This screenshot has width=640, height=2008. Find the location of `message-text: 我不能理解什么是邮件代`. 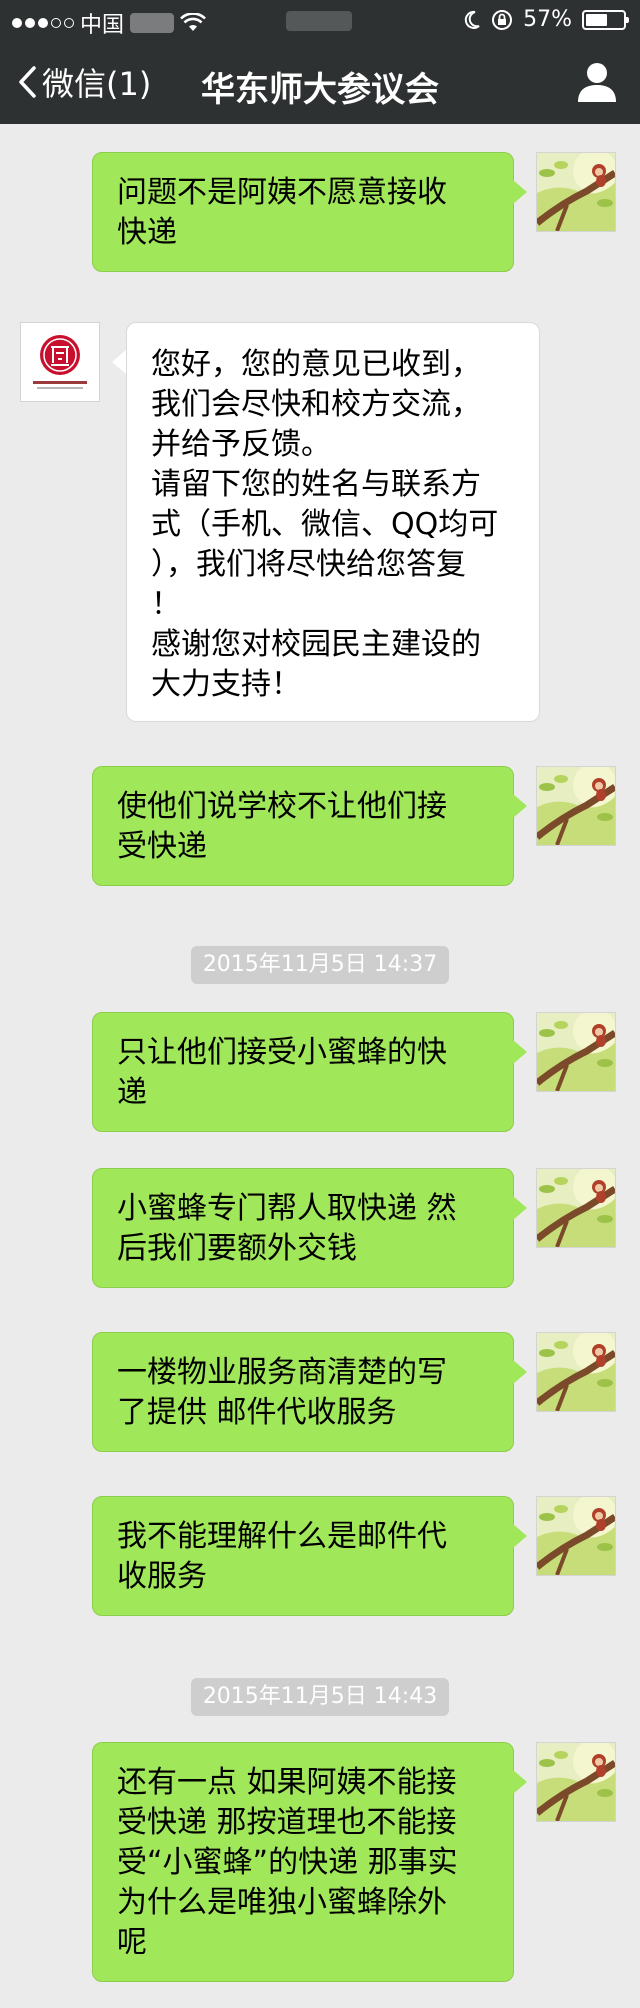

message-text: 我不能理解什么是邮件代 is located at coordinates (282, 1536).